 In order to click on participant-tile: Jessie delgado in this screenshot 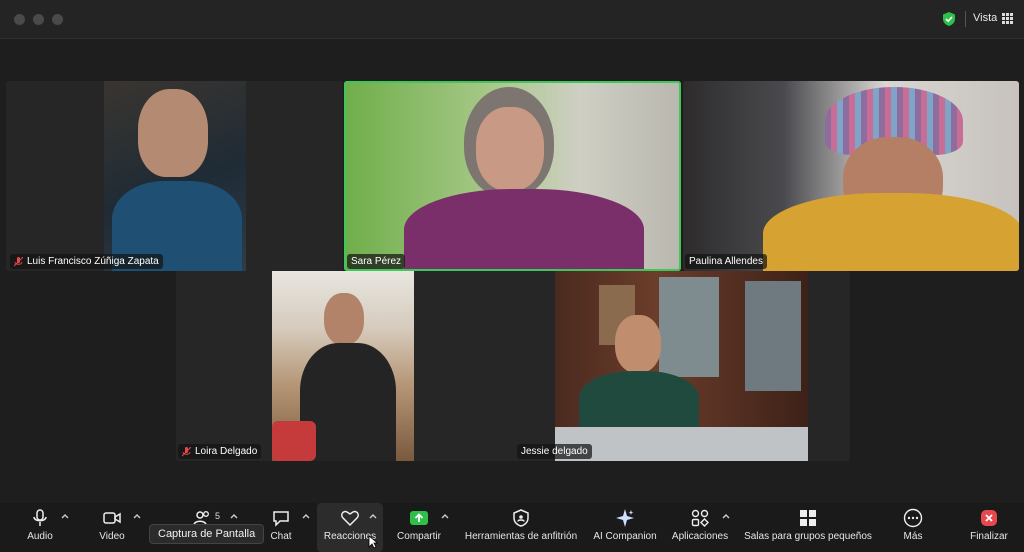, I will do `click(681, 366)`.